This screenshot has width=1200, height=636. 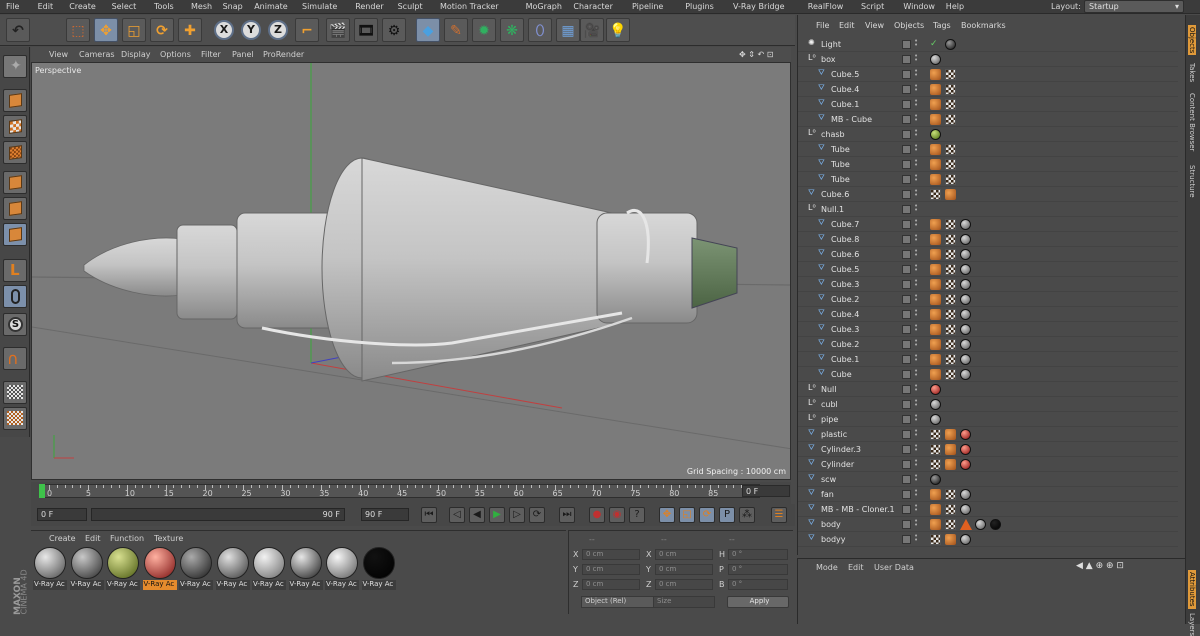 I want to click on object-row: ⛛ fan • •, so click(x=988, y=494).